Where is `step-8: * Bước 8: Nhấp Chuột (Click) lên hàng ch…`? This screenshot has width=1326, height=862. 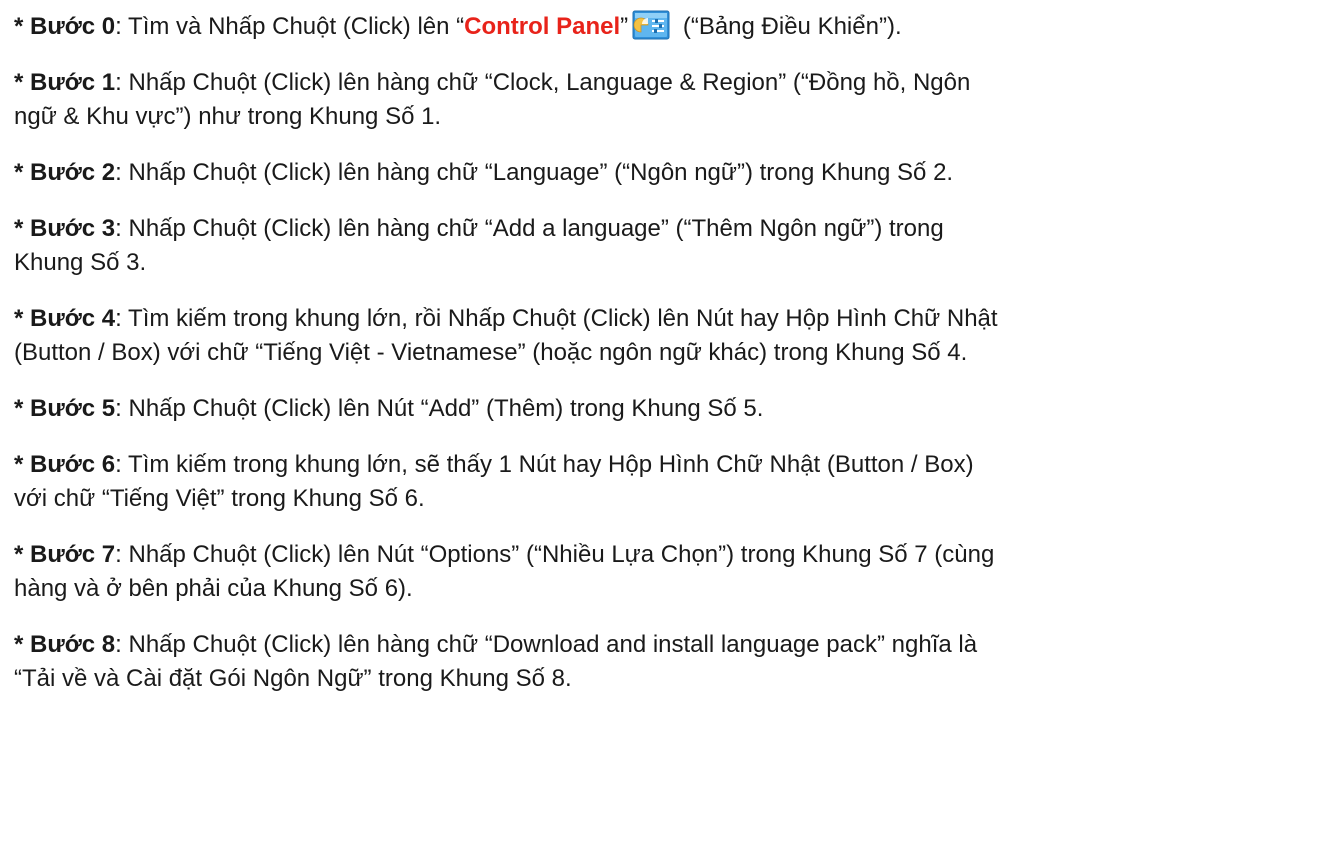
step-8: * Bước 8: Nhấp Chuột (Click) lên hàng ch… is located at coordinates (663, 662).